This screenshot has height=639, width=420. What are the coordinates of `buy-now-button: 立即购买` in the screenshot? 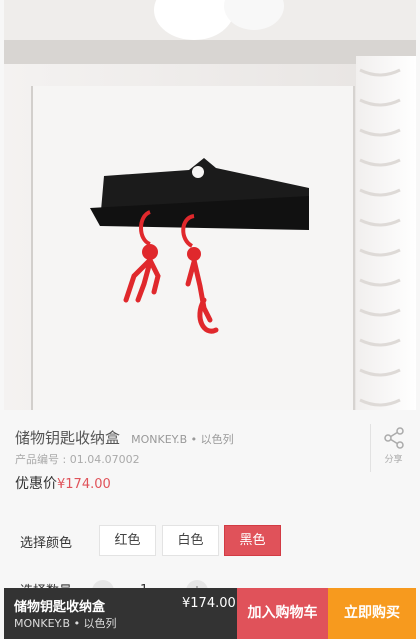 It's located at (372, 613).